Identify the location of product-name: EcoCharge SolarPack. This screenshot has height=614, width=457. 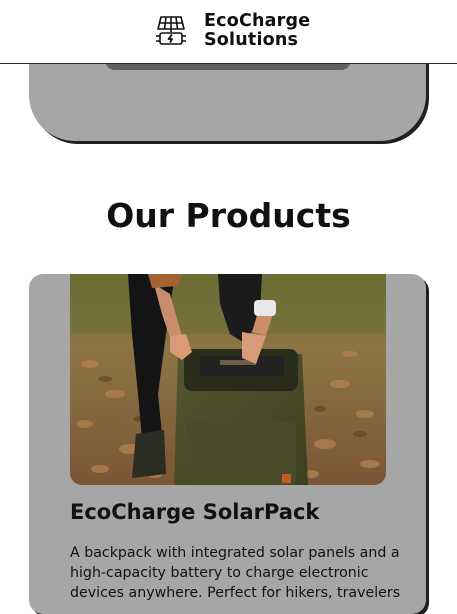
(195, 512).